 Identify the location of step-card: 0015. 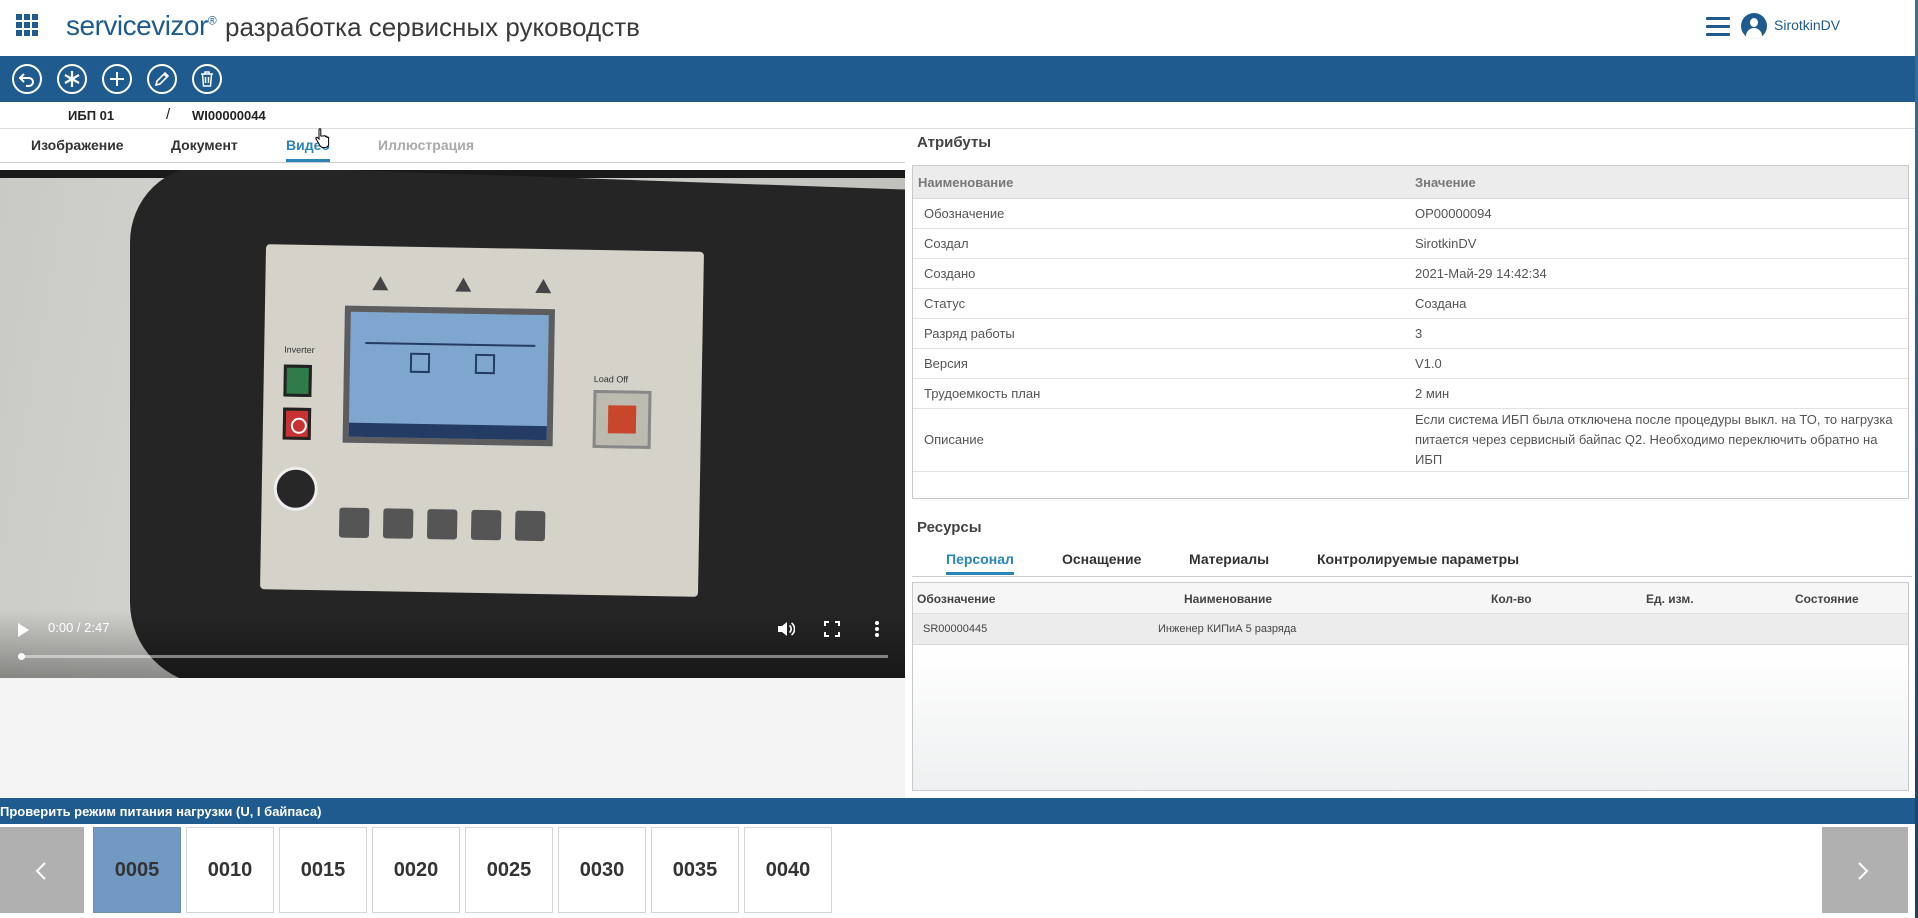
(323, 870).